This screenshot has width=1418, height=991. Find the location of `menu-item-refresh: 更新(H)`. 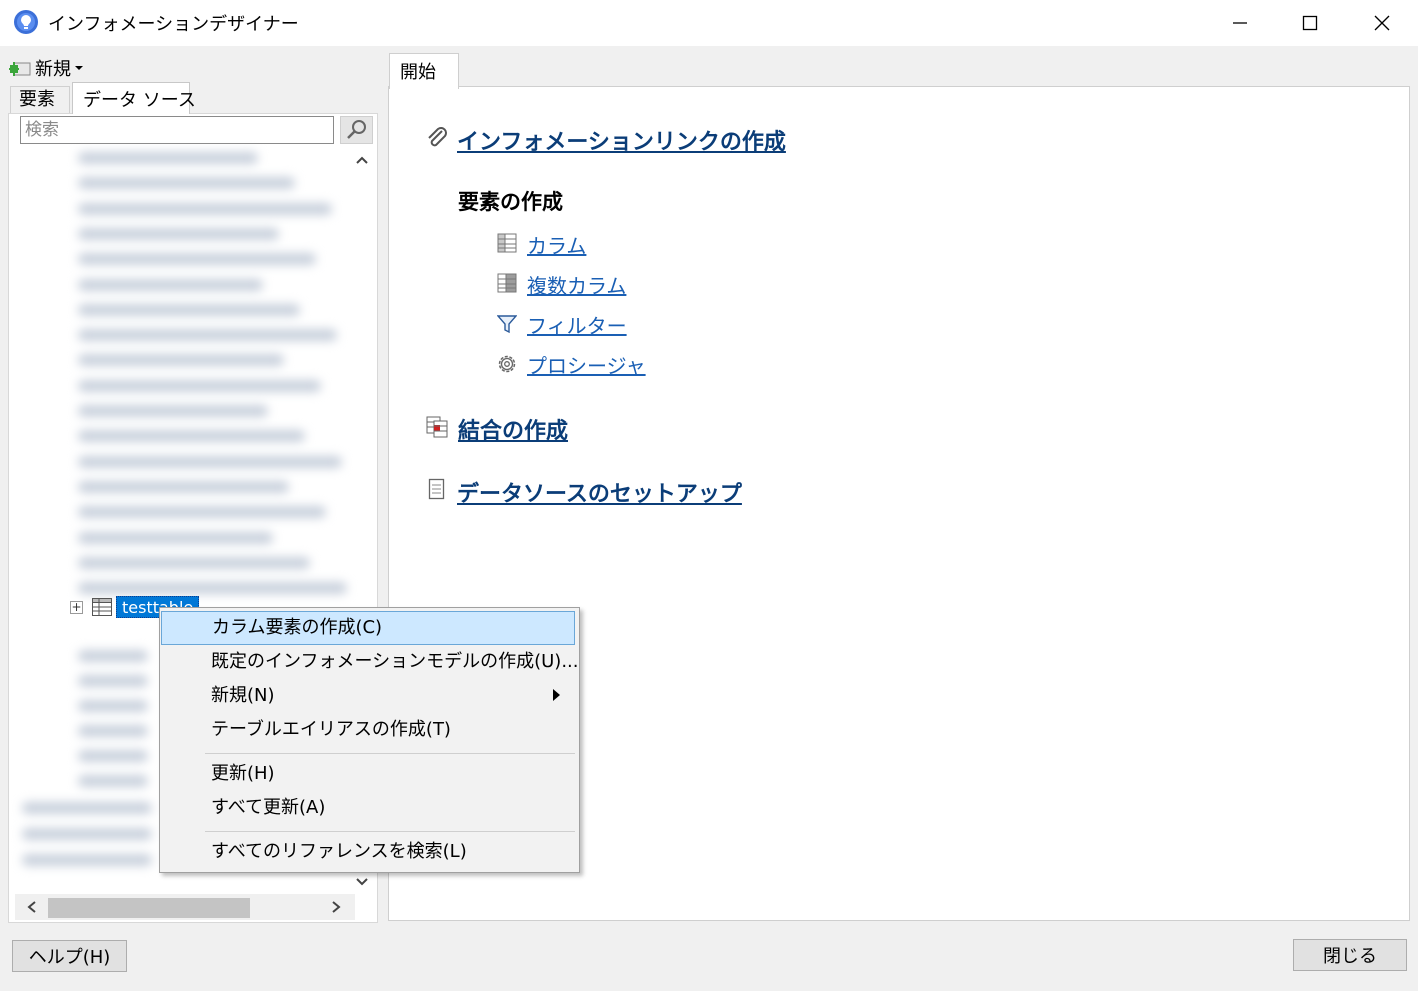

menu-item-refresh: 更新(H) is located at coordinates (368, 774).